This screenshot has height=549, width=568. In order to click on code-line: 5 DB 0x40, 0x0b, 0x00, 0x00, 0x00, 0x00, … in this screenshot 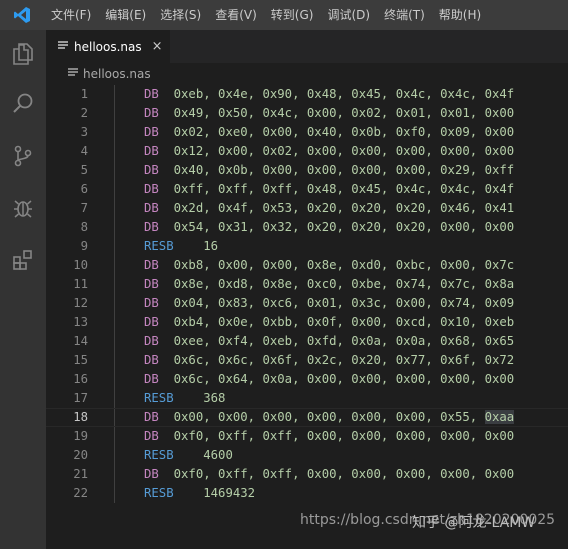, I will do `click(307, 170)`.